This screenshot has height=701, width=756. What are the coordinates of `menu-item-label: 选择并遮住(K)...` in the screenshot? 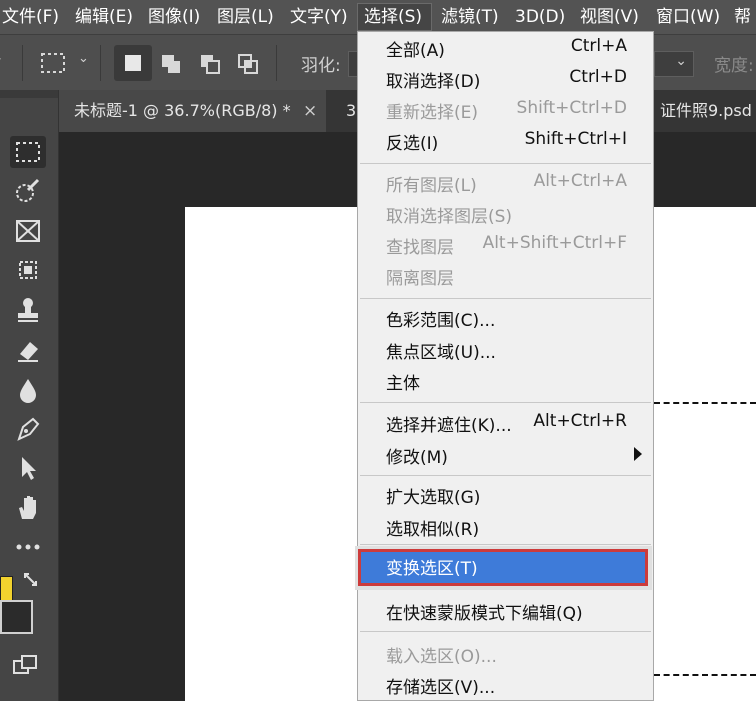 It's located at (449, 426).